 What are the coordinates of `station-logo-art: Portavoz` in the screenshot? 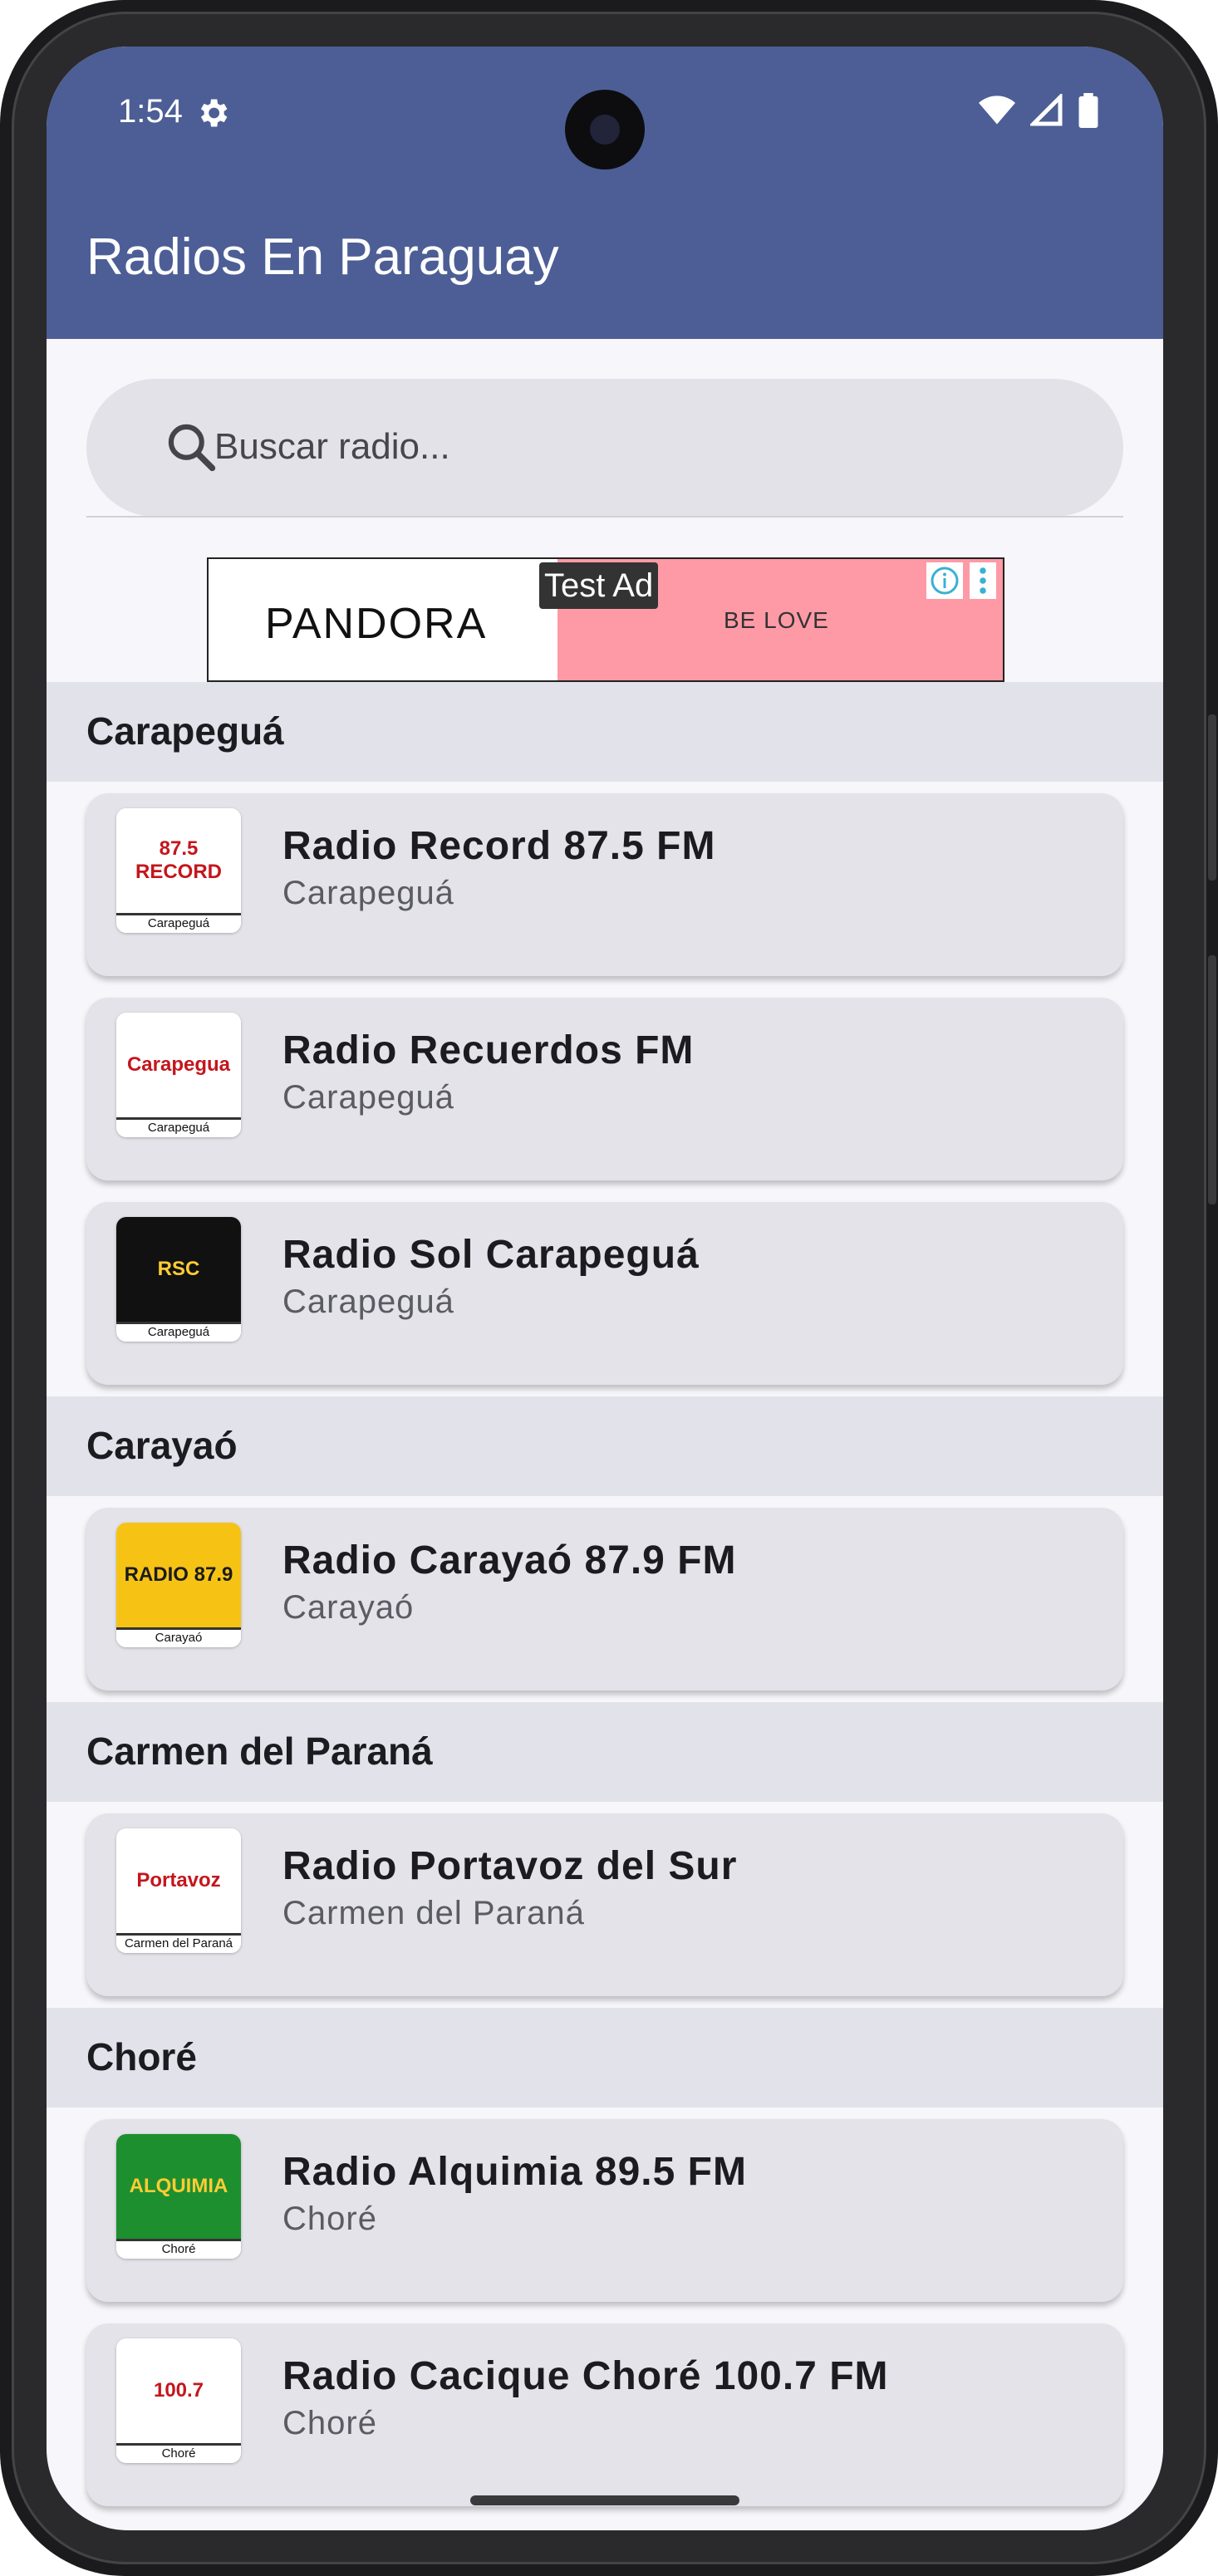 It's located at (178, 1880).